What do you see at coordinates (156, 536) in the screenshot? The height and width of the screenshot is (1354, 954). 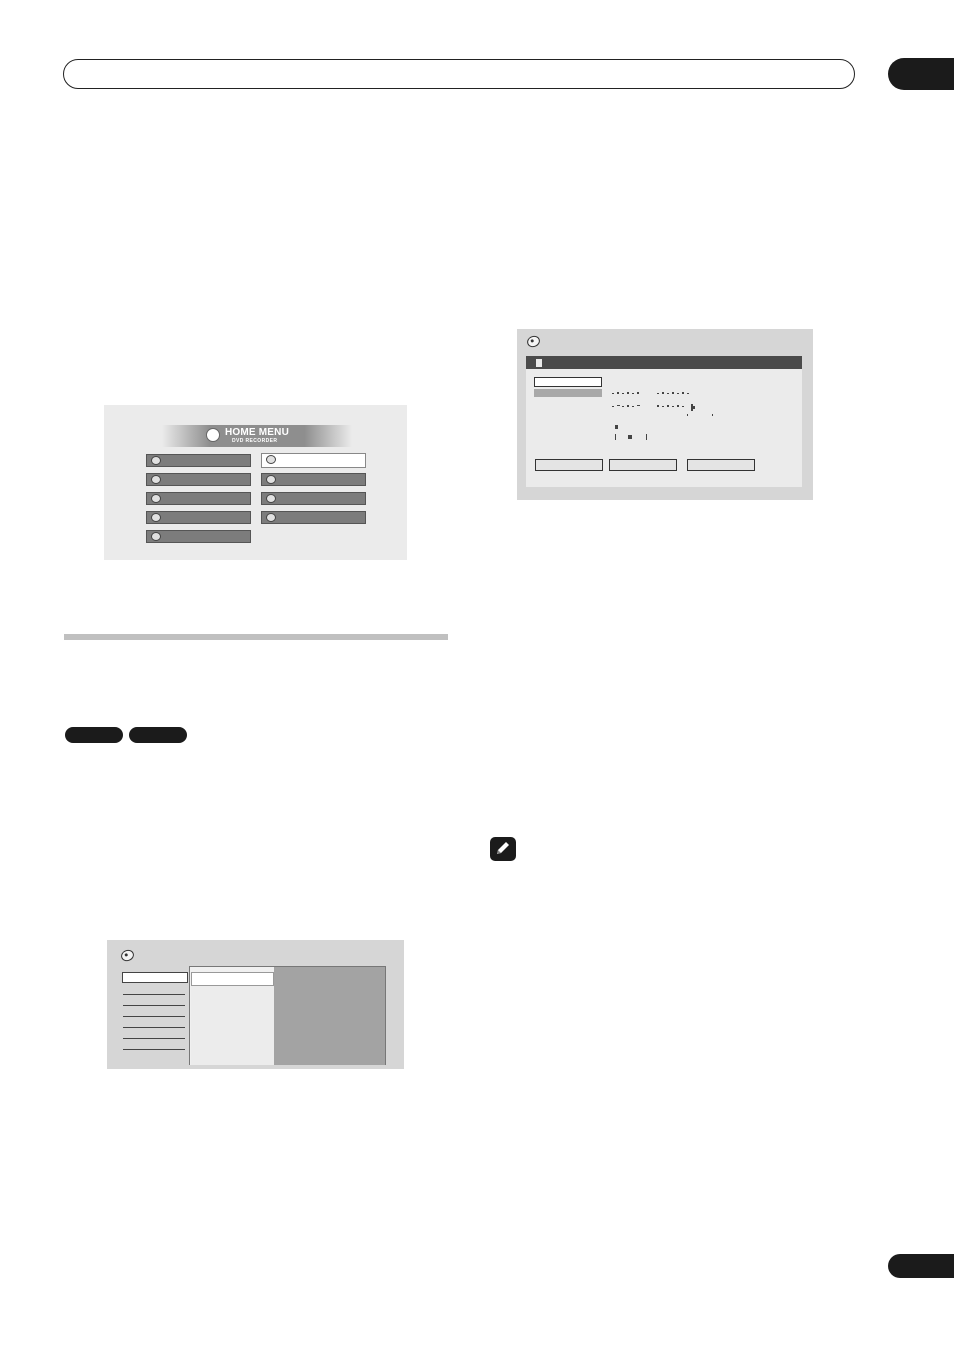 I see `arrow-disc-icon` at bounding box center [156, 536].